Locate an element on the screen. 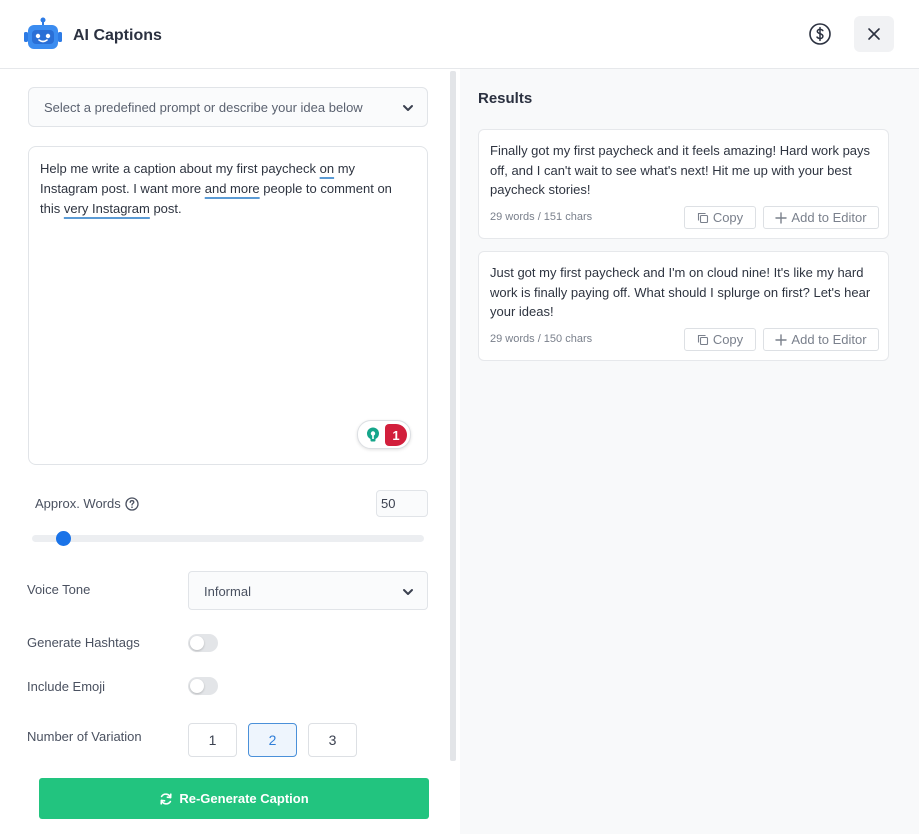 The height and width of the screenshot is (834, 919). slider-handle is located at coordinates (63, 538).